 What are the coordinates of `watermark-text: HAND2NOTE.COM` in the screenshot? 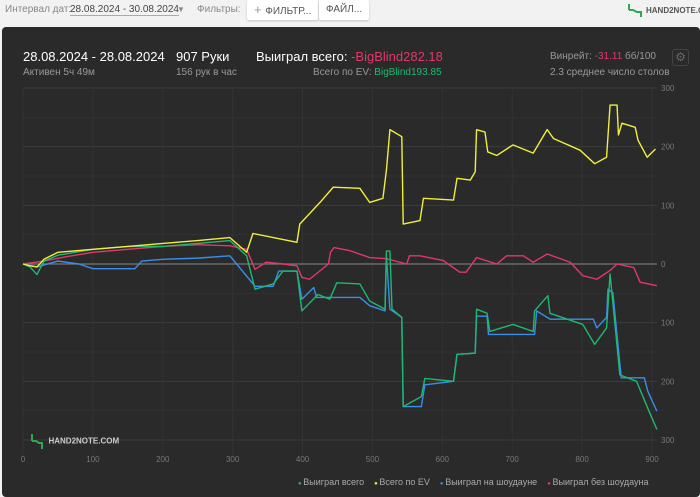 It's located at (84, 441).